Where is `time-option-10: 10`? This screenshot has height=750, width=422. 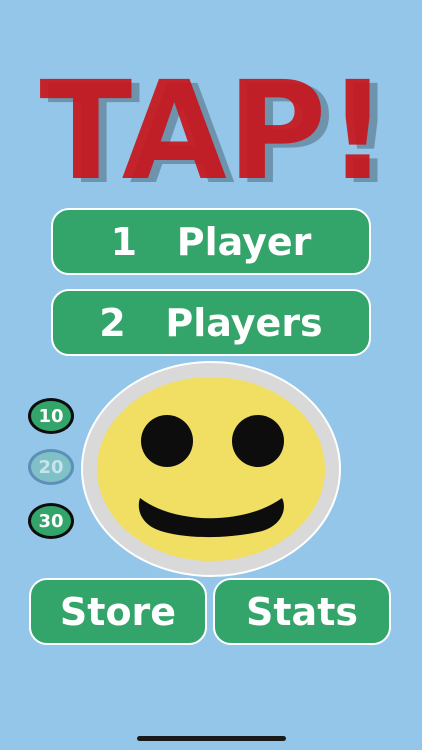
time-option-10: 10 is located at coordinates (51, 416).